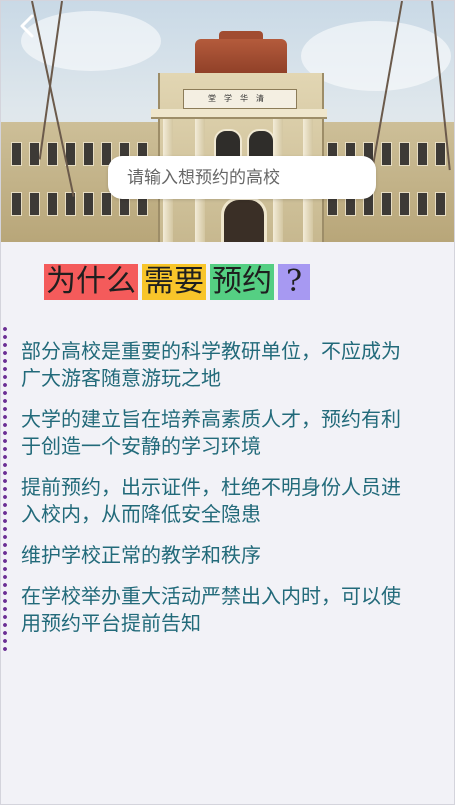 This screenshot has height=805, width=455. What do you see at coordinates (5, 489) in the screenshot?
I see `dotted-rule` at bounding box center [5, 489].